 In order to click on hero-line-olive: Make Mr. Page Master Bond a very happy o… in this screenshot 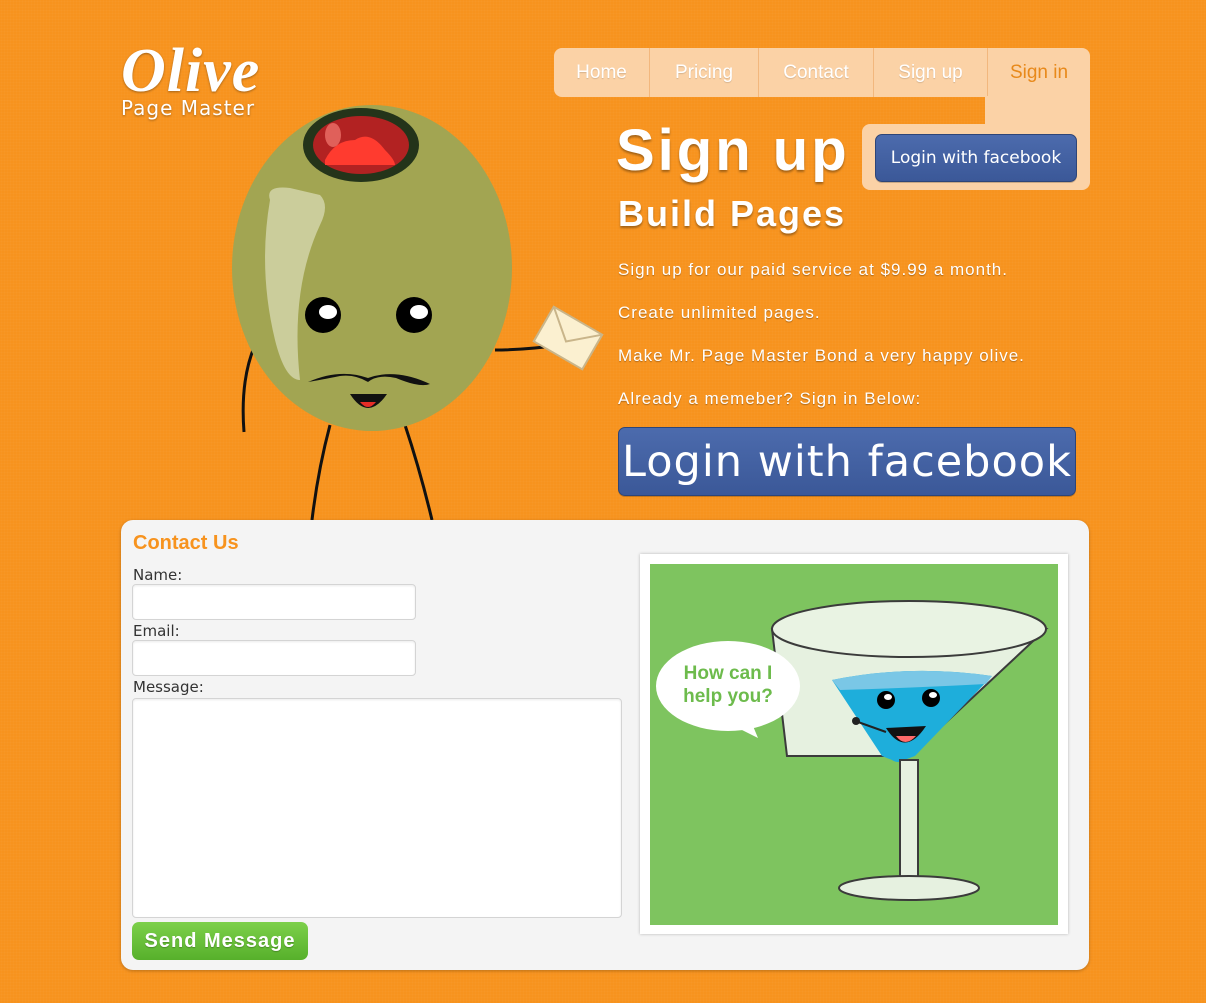, I will do `click(821, 355)`.